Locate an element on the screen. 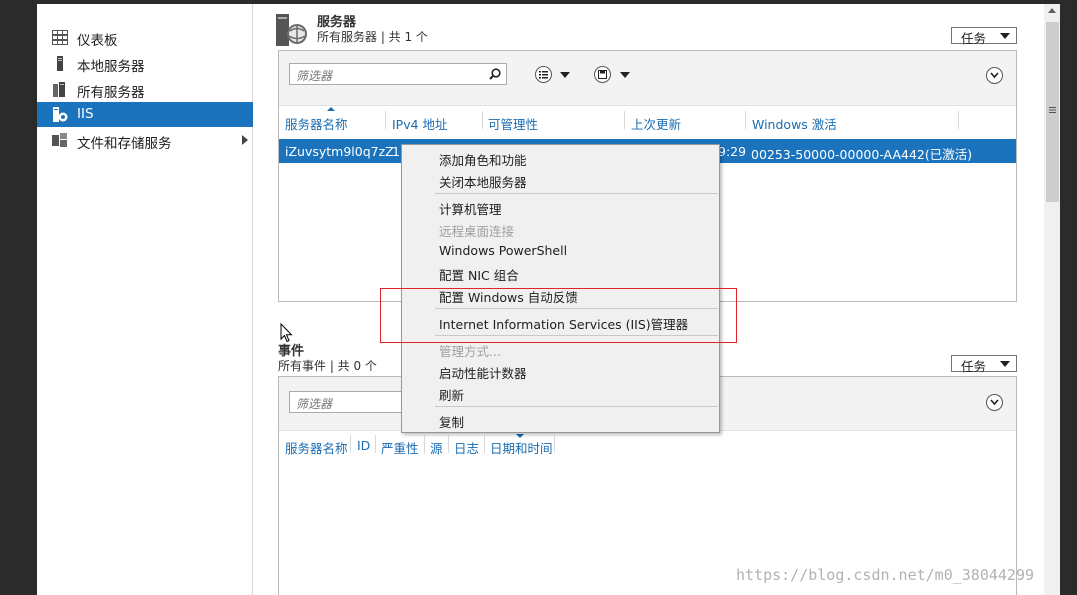 Image resolution: width=1077 pixels, height=595 pixels. menu-item-add-roles: 添加角色和功能 is located at coordinates (483, 159).